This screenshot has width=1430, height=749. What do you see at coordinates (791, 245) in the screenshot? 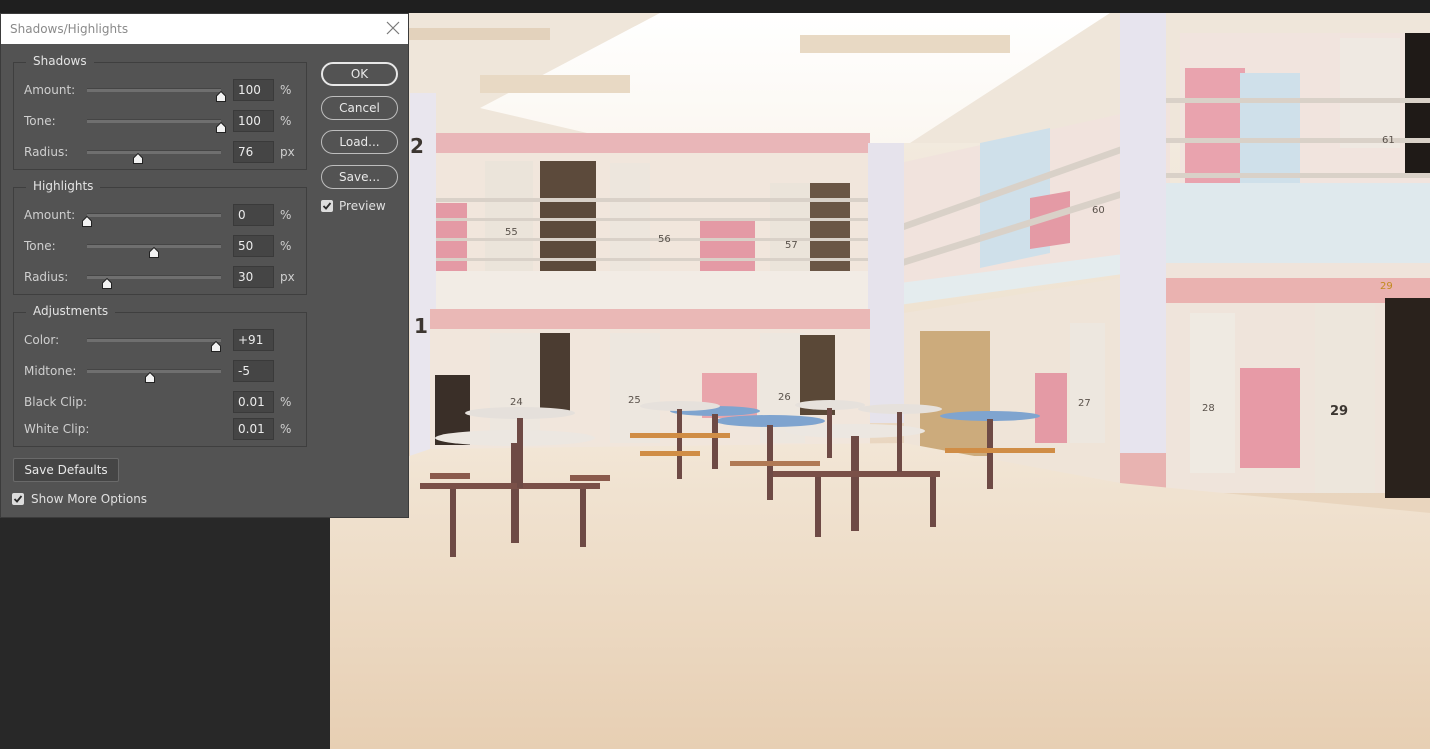
I see `cell-number: 57` at bounding box center [791, 245].